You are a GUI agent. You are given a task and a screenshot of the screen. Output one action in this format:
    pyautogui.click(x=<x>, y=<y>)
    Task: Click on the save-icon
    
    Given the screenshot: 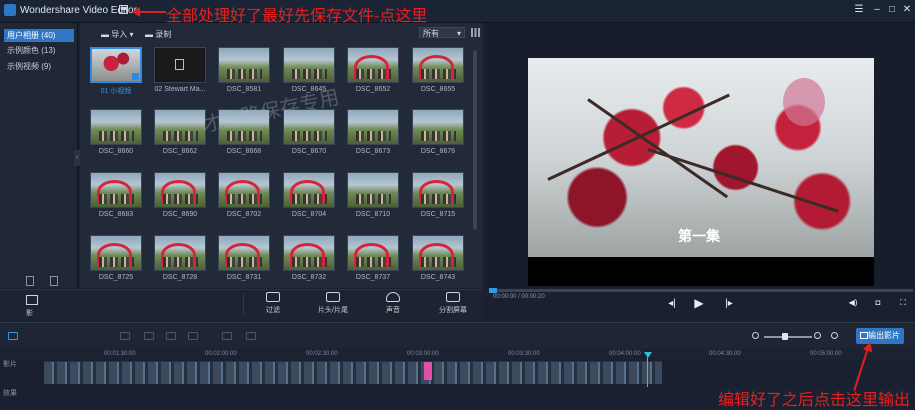 What is the action you would take?
    pyautogui.click(x=123, y=9)
    